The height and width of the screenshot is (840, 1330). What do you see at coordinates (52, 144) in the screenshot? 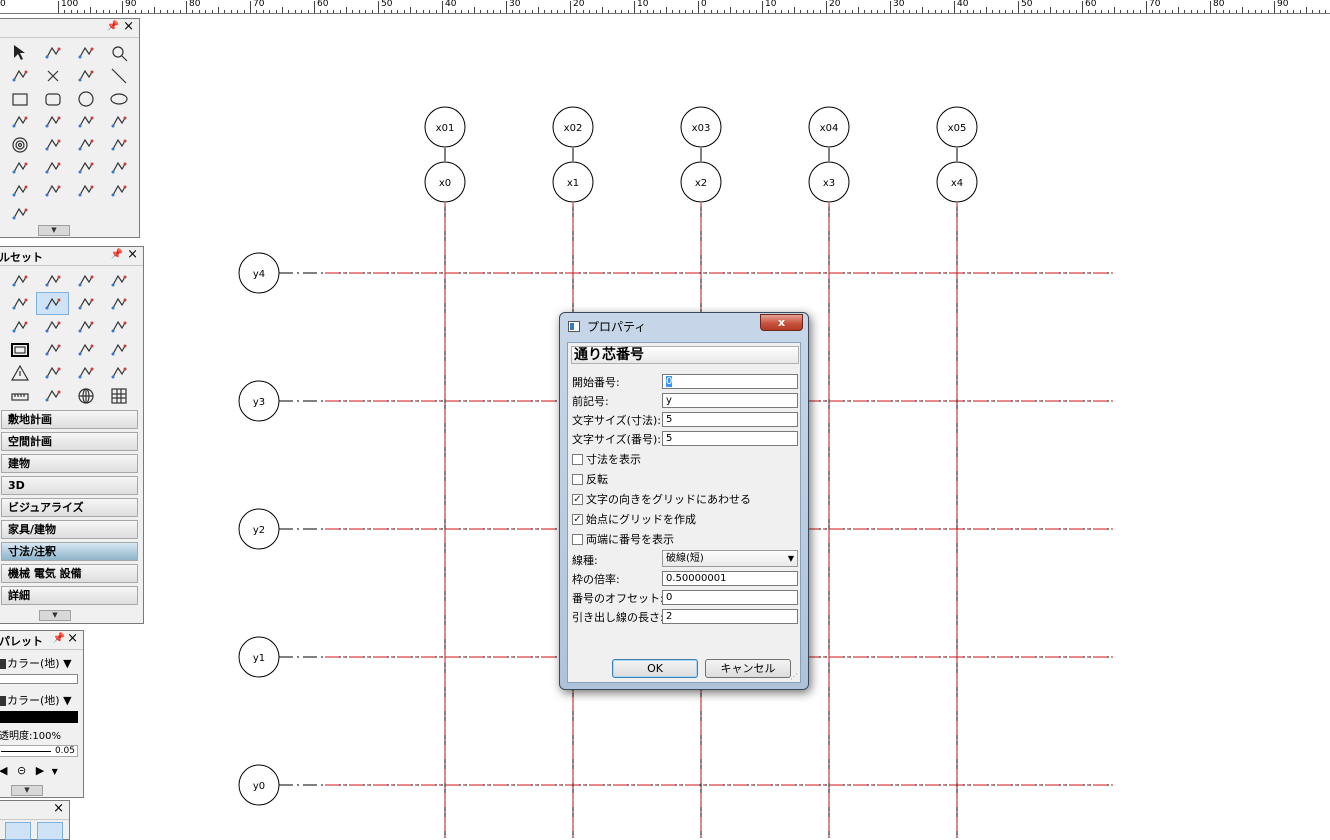
I see `tool-button-eyedropper` at bounding box center [52, 144].